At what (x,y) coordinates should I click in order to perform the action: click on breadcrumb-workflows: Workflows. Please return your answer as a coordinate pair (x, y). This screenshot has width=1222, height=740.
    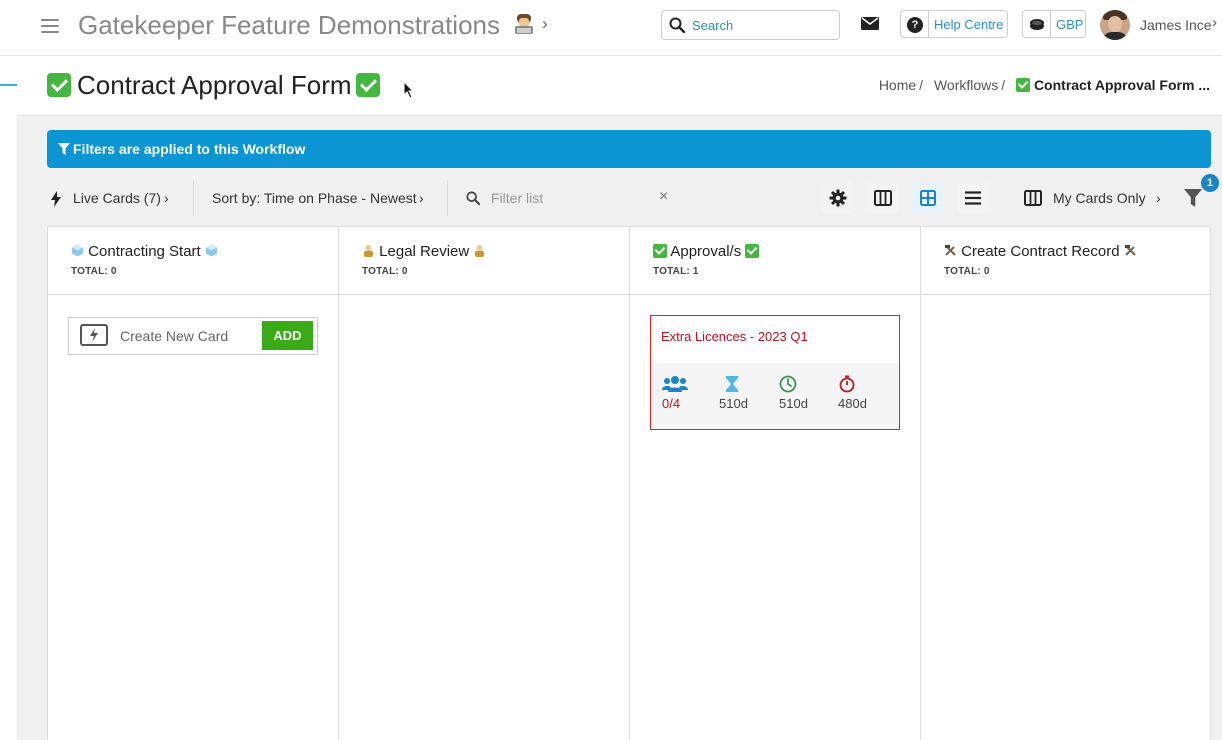
    Looking at the image, I should click on (966, 85).